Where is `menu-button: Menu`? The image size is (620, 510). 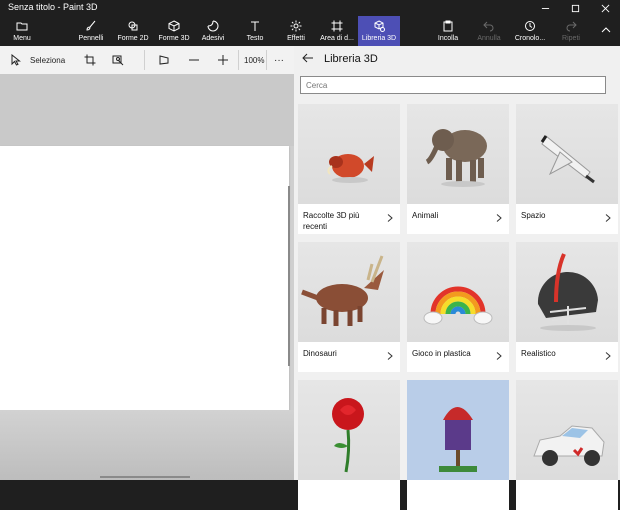
menu-button: Menu is located at coordinates (22, 31).